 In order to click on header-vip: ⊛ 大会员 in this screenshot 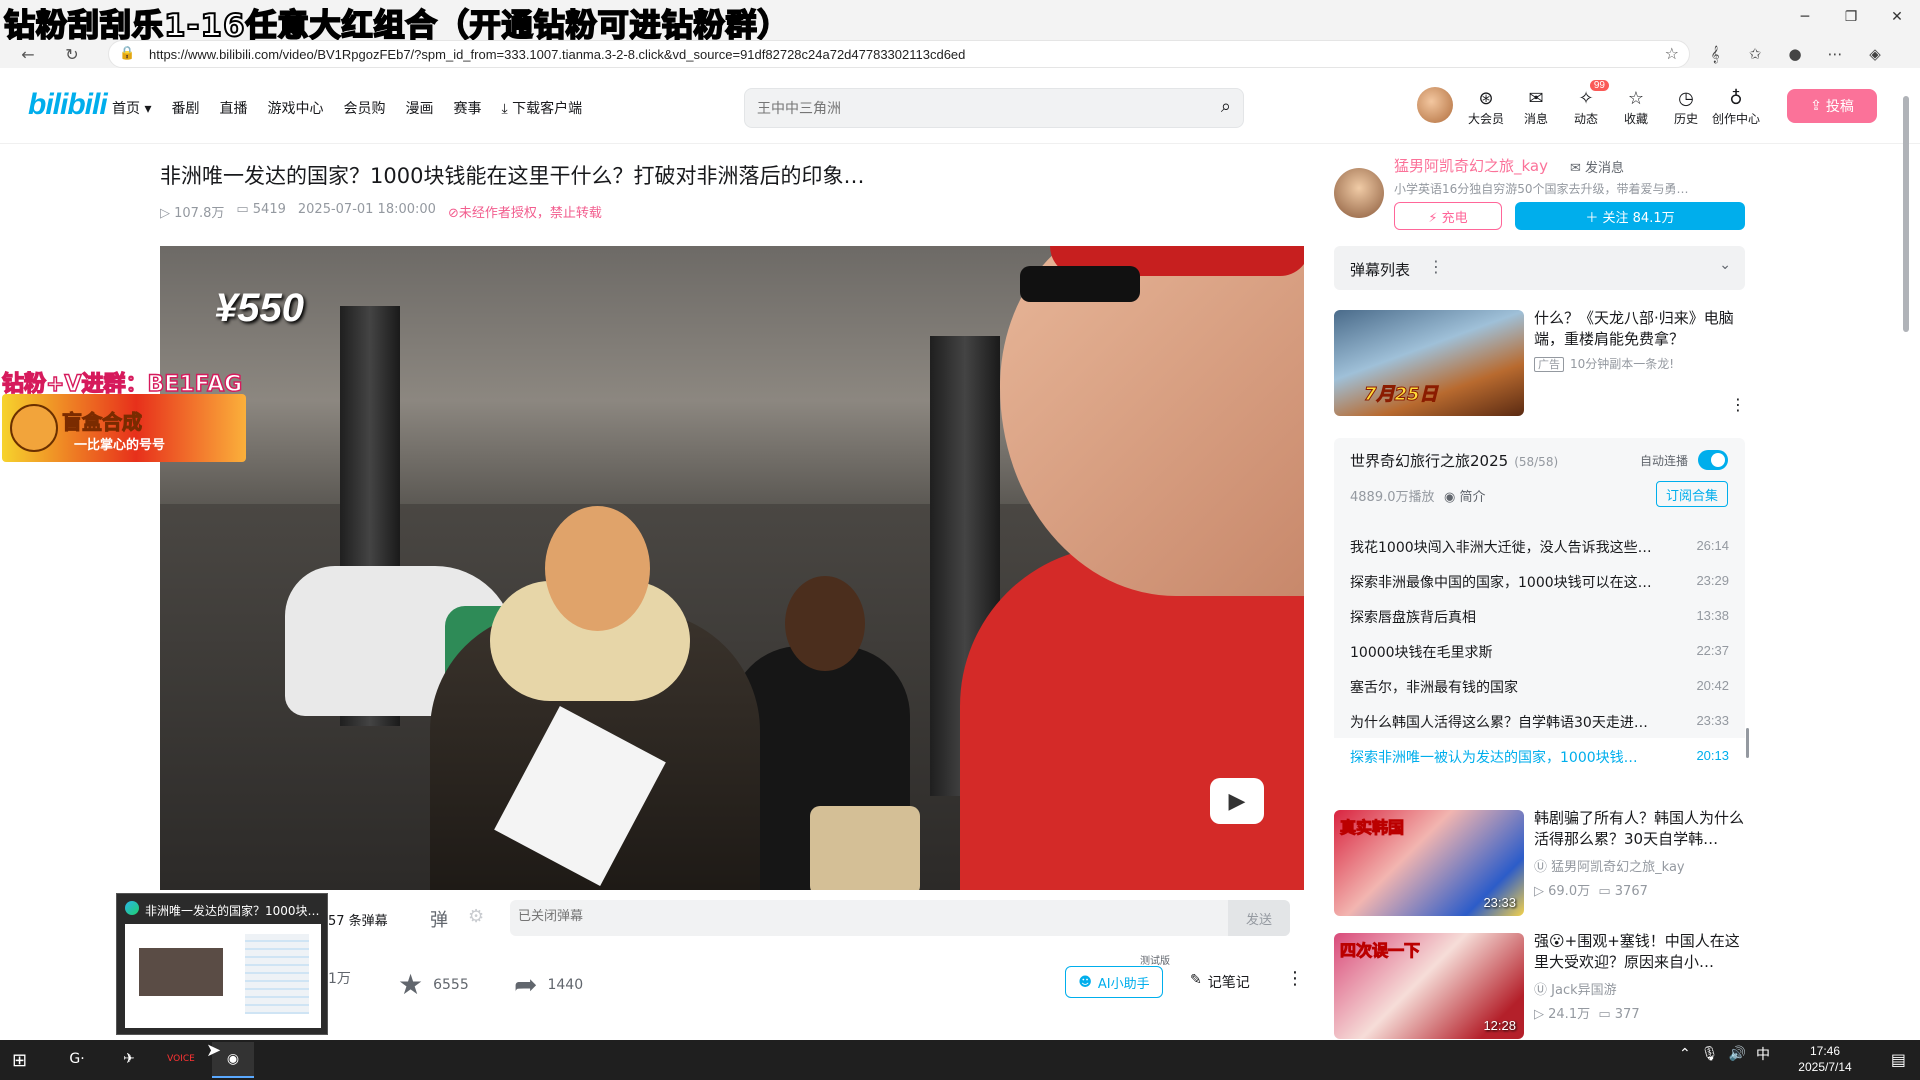, I will do `click(1486, 107)`.